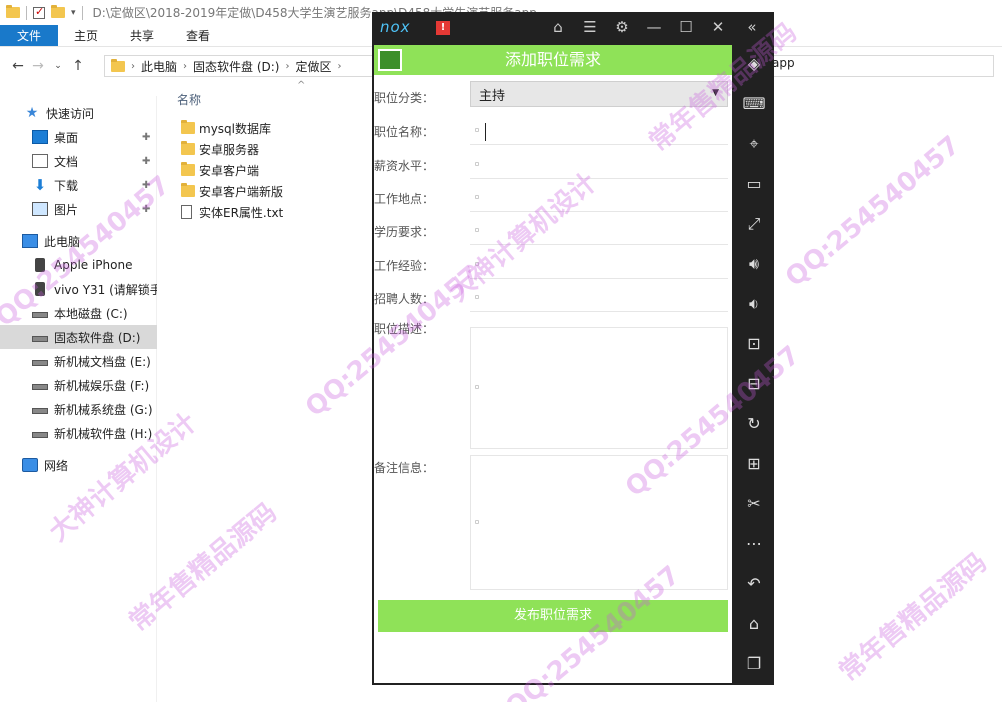  Describe the element at coordinates (78, 113) in the screenshot. I see `nav-item-quick-access: ★ 快速访问` at that location.